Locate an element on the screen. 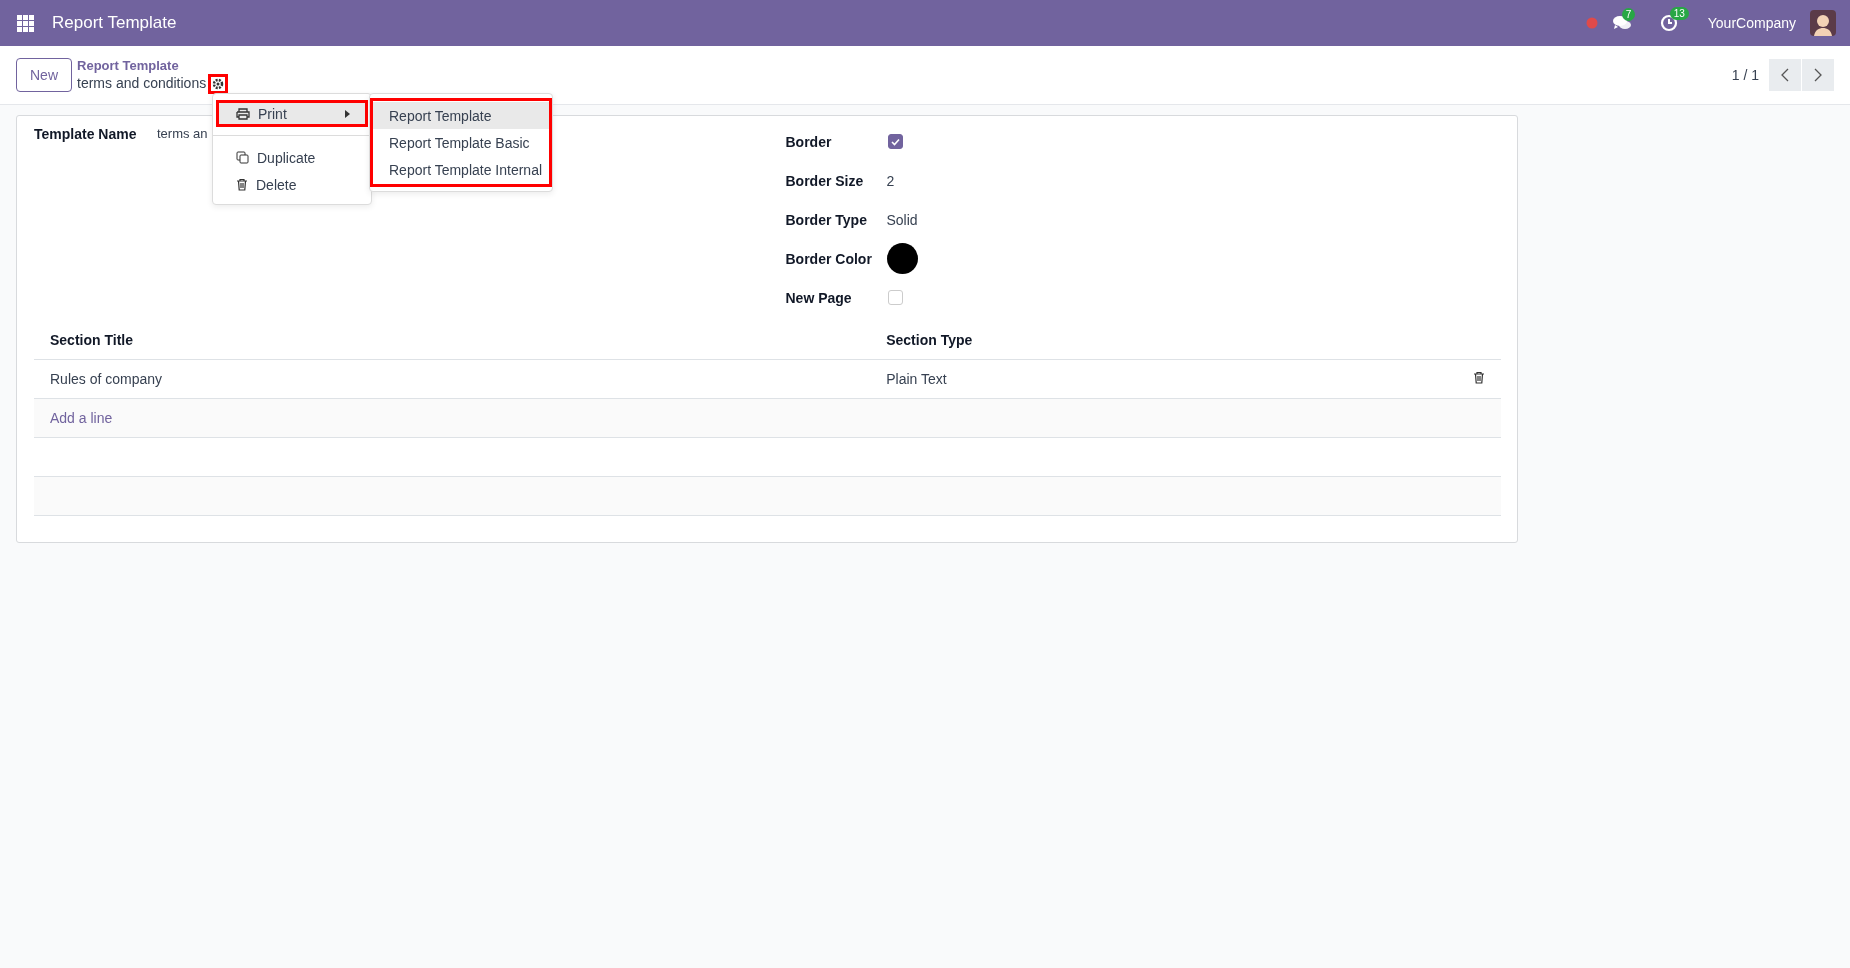 The image size is (1850, 968). column-header: Section Type is located at coordinates (1159, 340).